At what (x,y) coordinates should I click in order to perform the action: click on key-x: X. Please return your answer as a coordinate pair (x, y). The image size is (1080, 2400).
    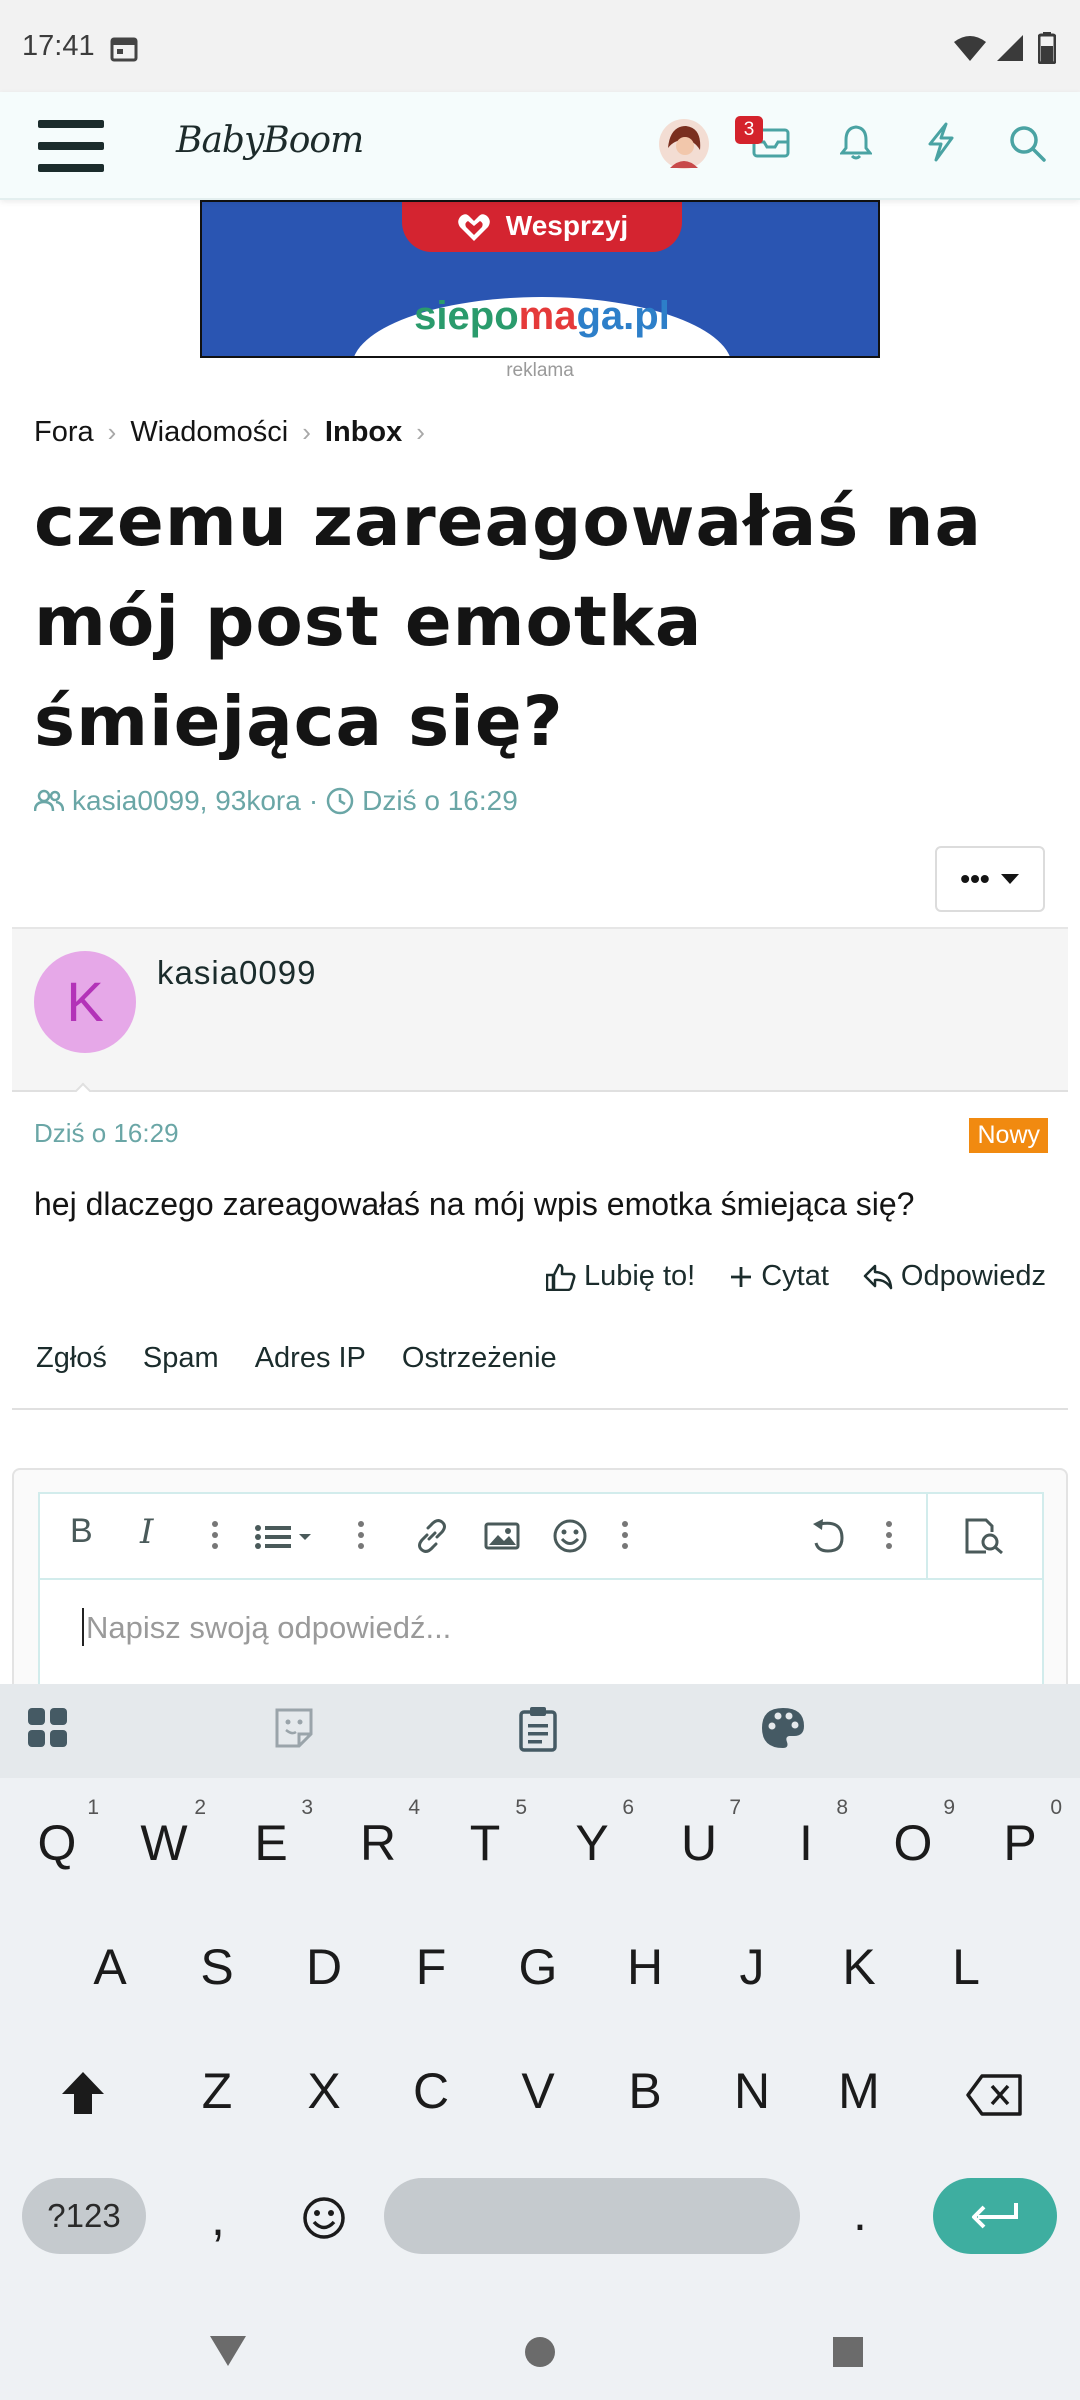
    Looking at the image, I should click on (324, 2091).